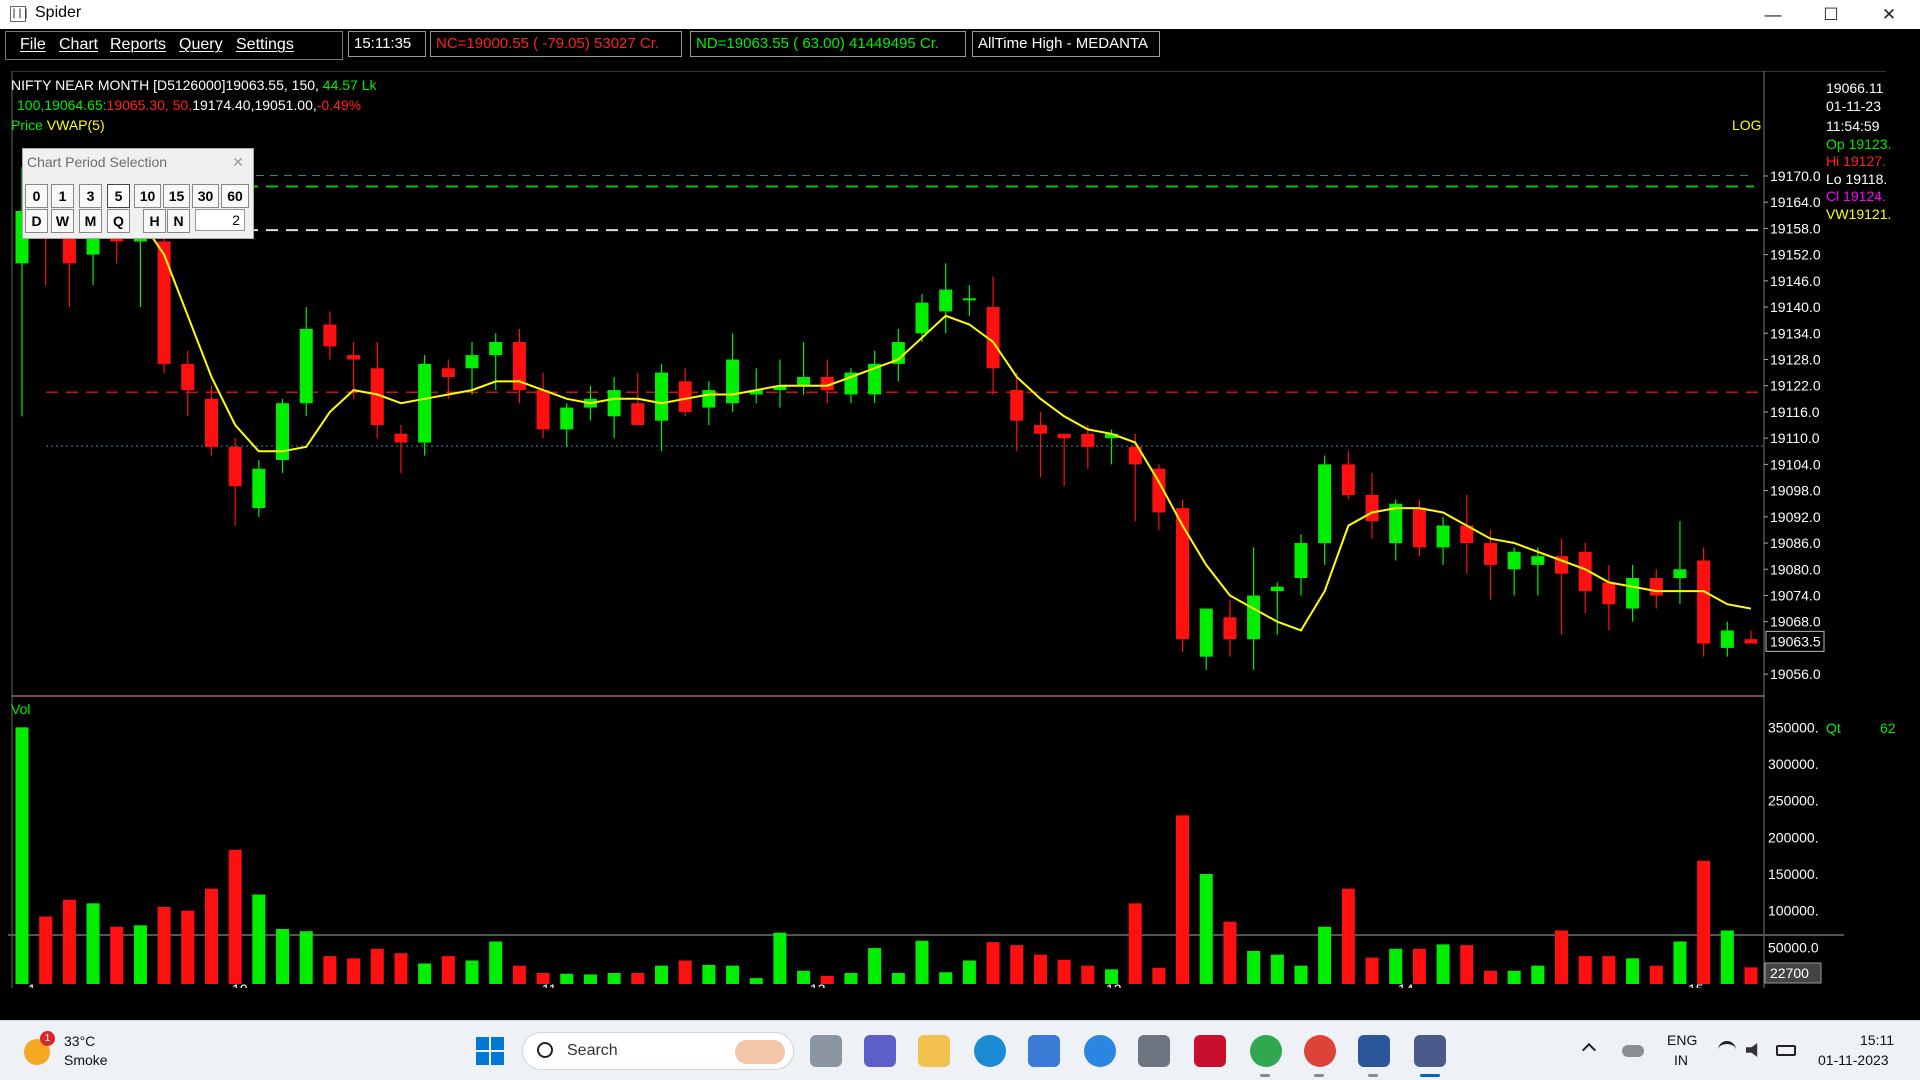  Describe the element at coordinates (658, 1051) in the screenshot. I see `taskbar-search-box: Search` at that location.